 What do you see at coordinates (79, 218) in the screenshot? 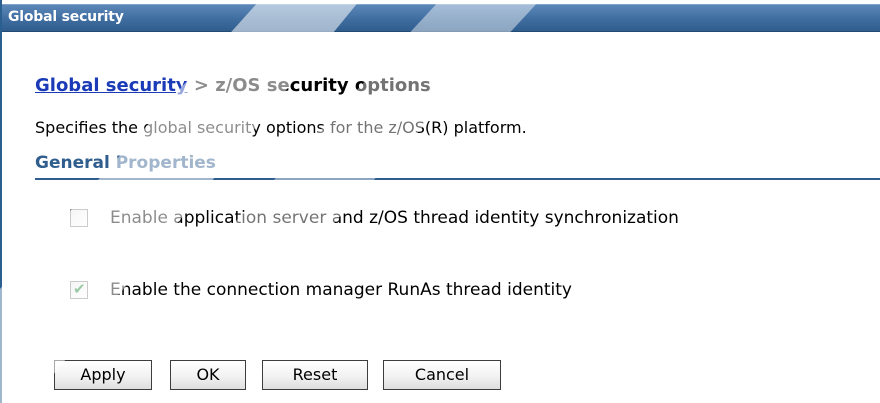
I see `thread-identity-sync-checkbox` at bounding box center [79, 218].